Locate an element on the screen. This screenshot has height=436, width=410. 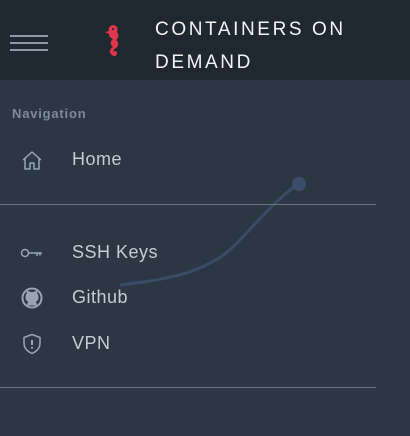
nav-item-home-label: Home is located at coordinates (97, 159).